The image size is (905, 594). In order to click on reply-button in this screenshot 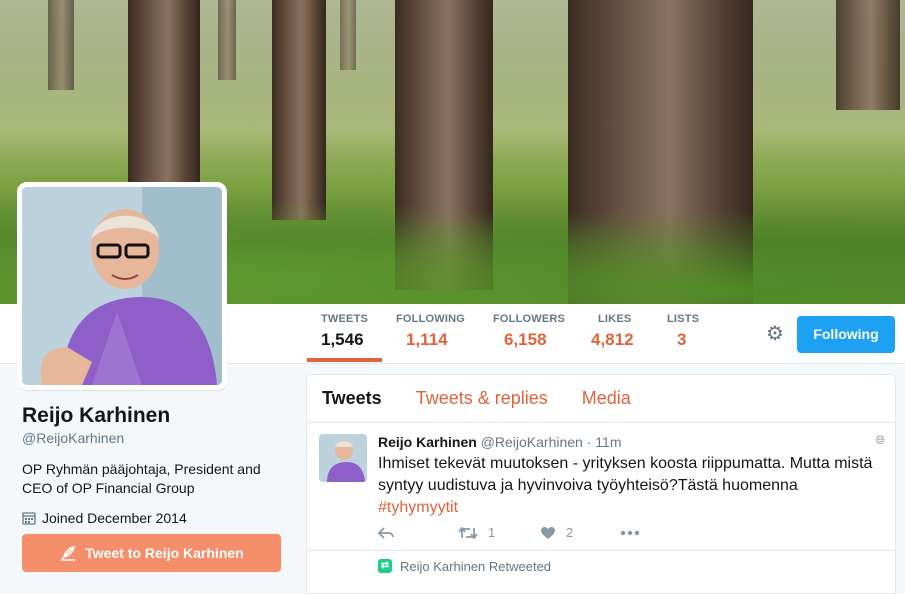, I will do `click(418, 533)`.